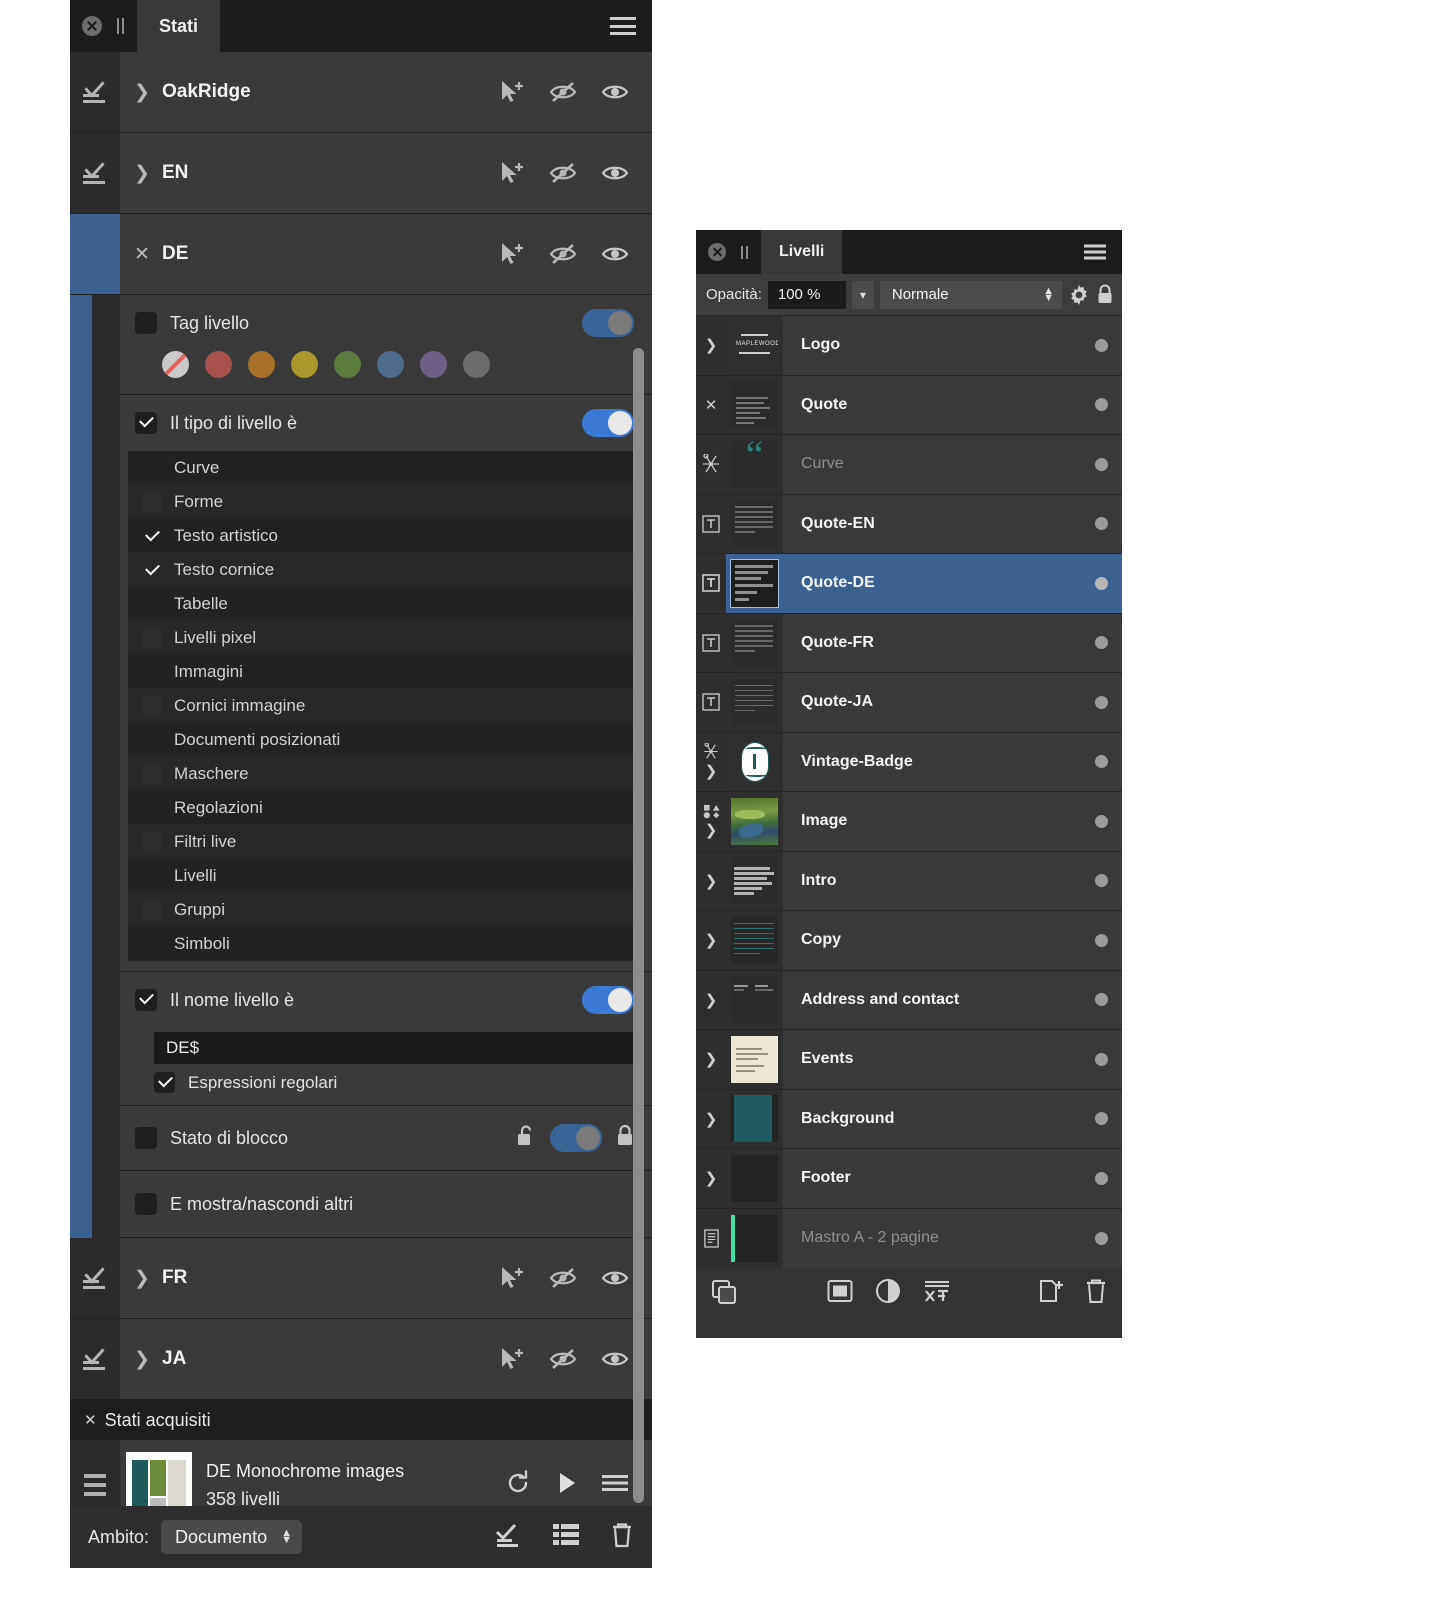 The height and width of the screenshot is (1620, 1440). Describe the element at coordinates (146, 323) in the screenshot. I see `tag-checkbox` at that location.